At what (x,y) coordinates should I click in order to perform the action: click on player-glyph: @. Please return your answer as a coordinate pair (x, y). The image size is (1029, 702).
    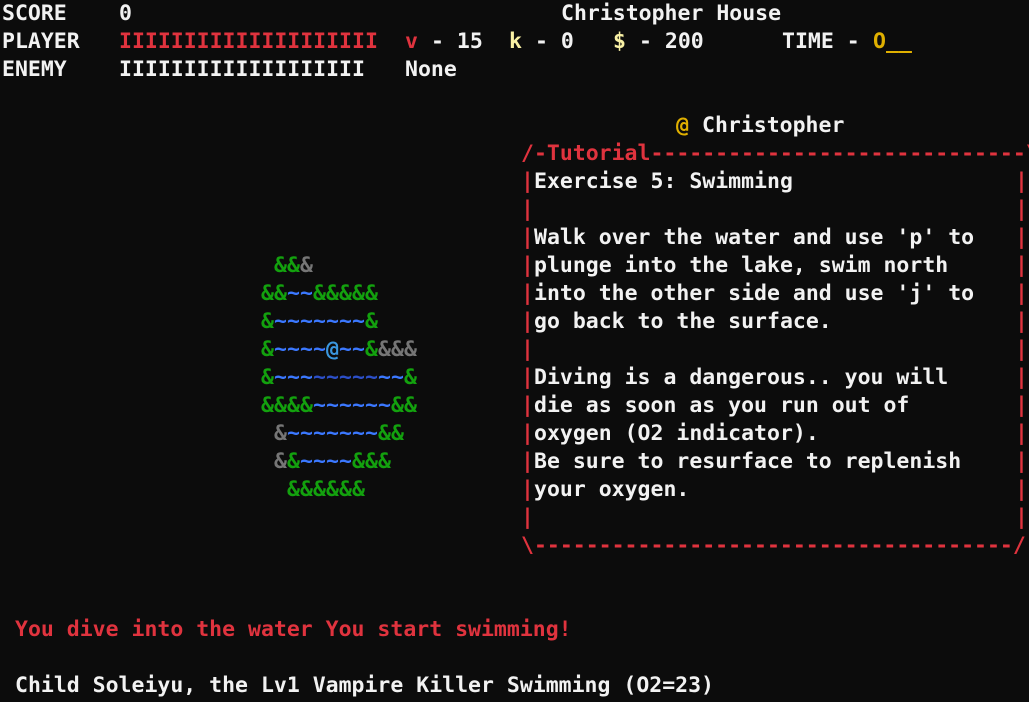
    Looking at the image, I should click on (332, 349).